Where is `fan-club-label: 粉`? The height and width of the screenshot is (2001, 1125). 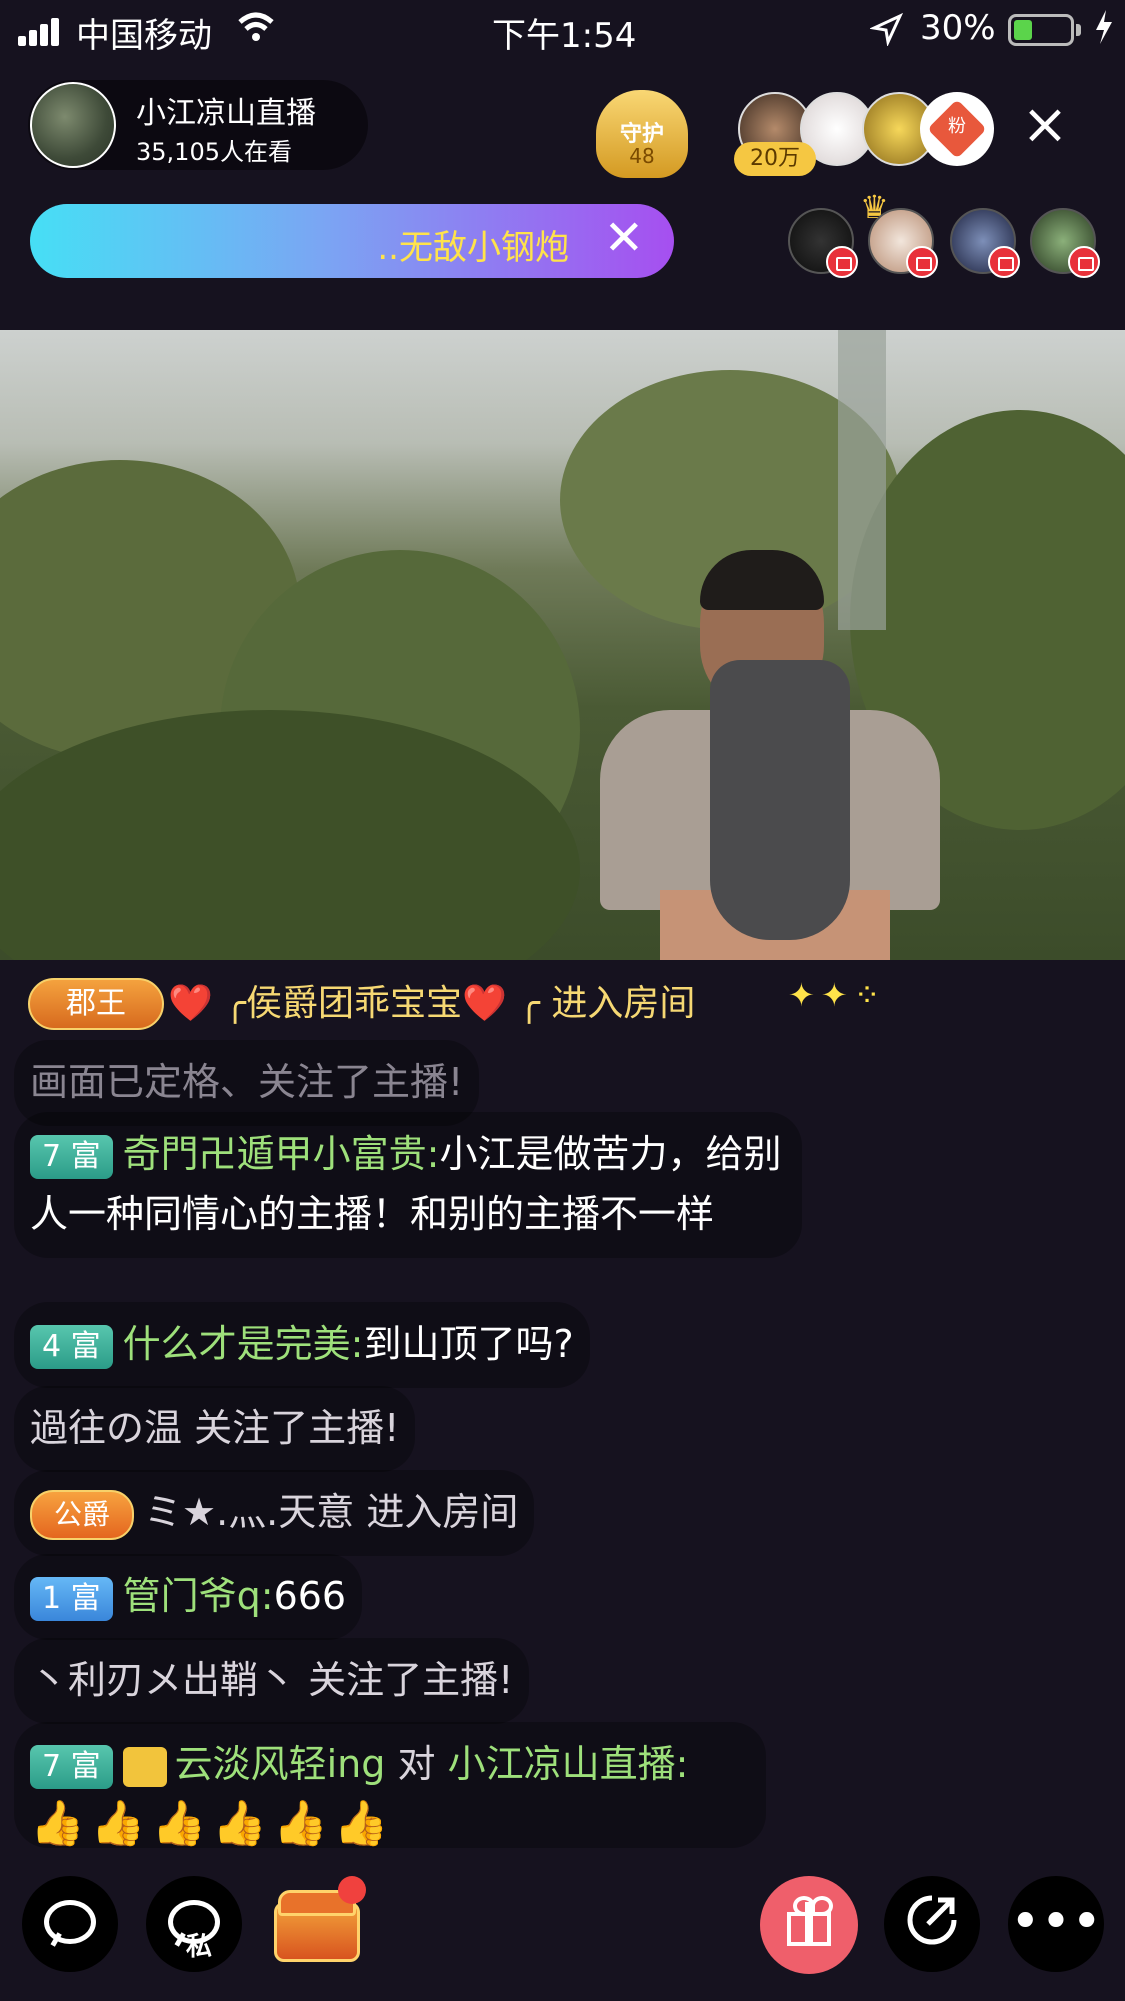 fan-club-label: 粉 is located at coordinates (957, 126).